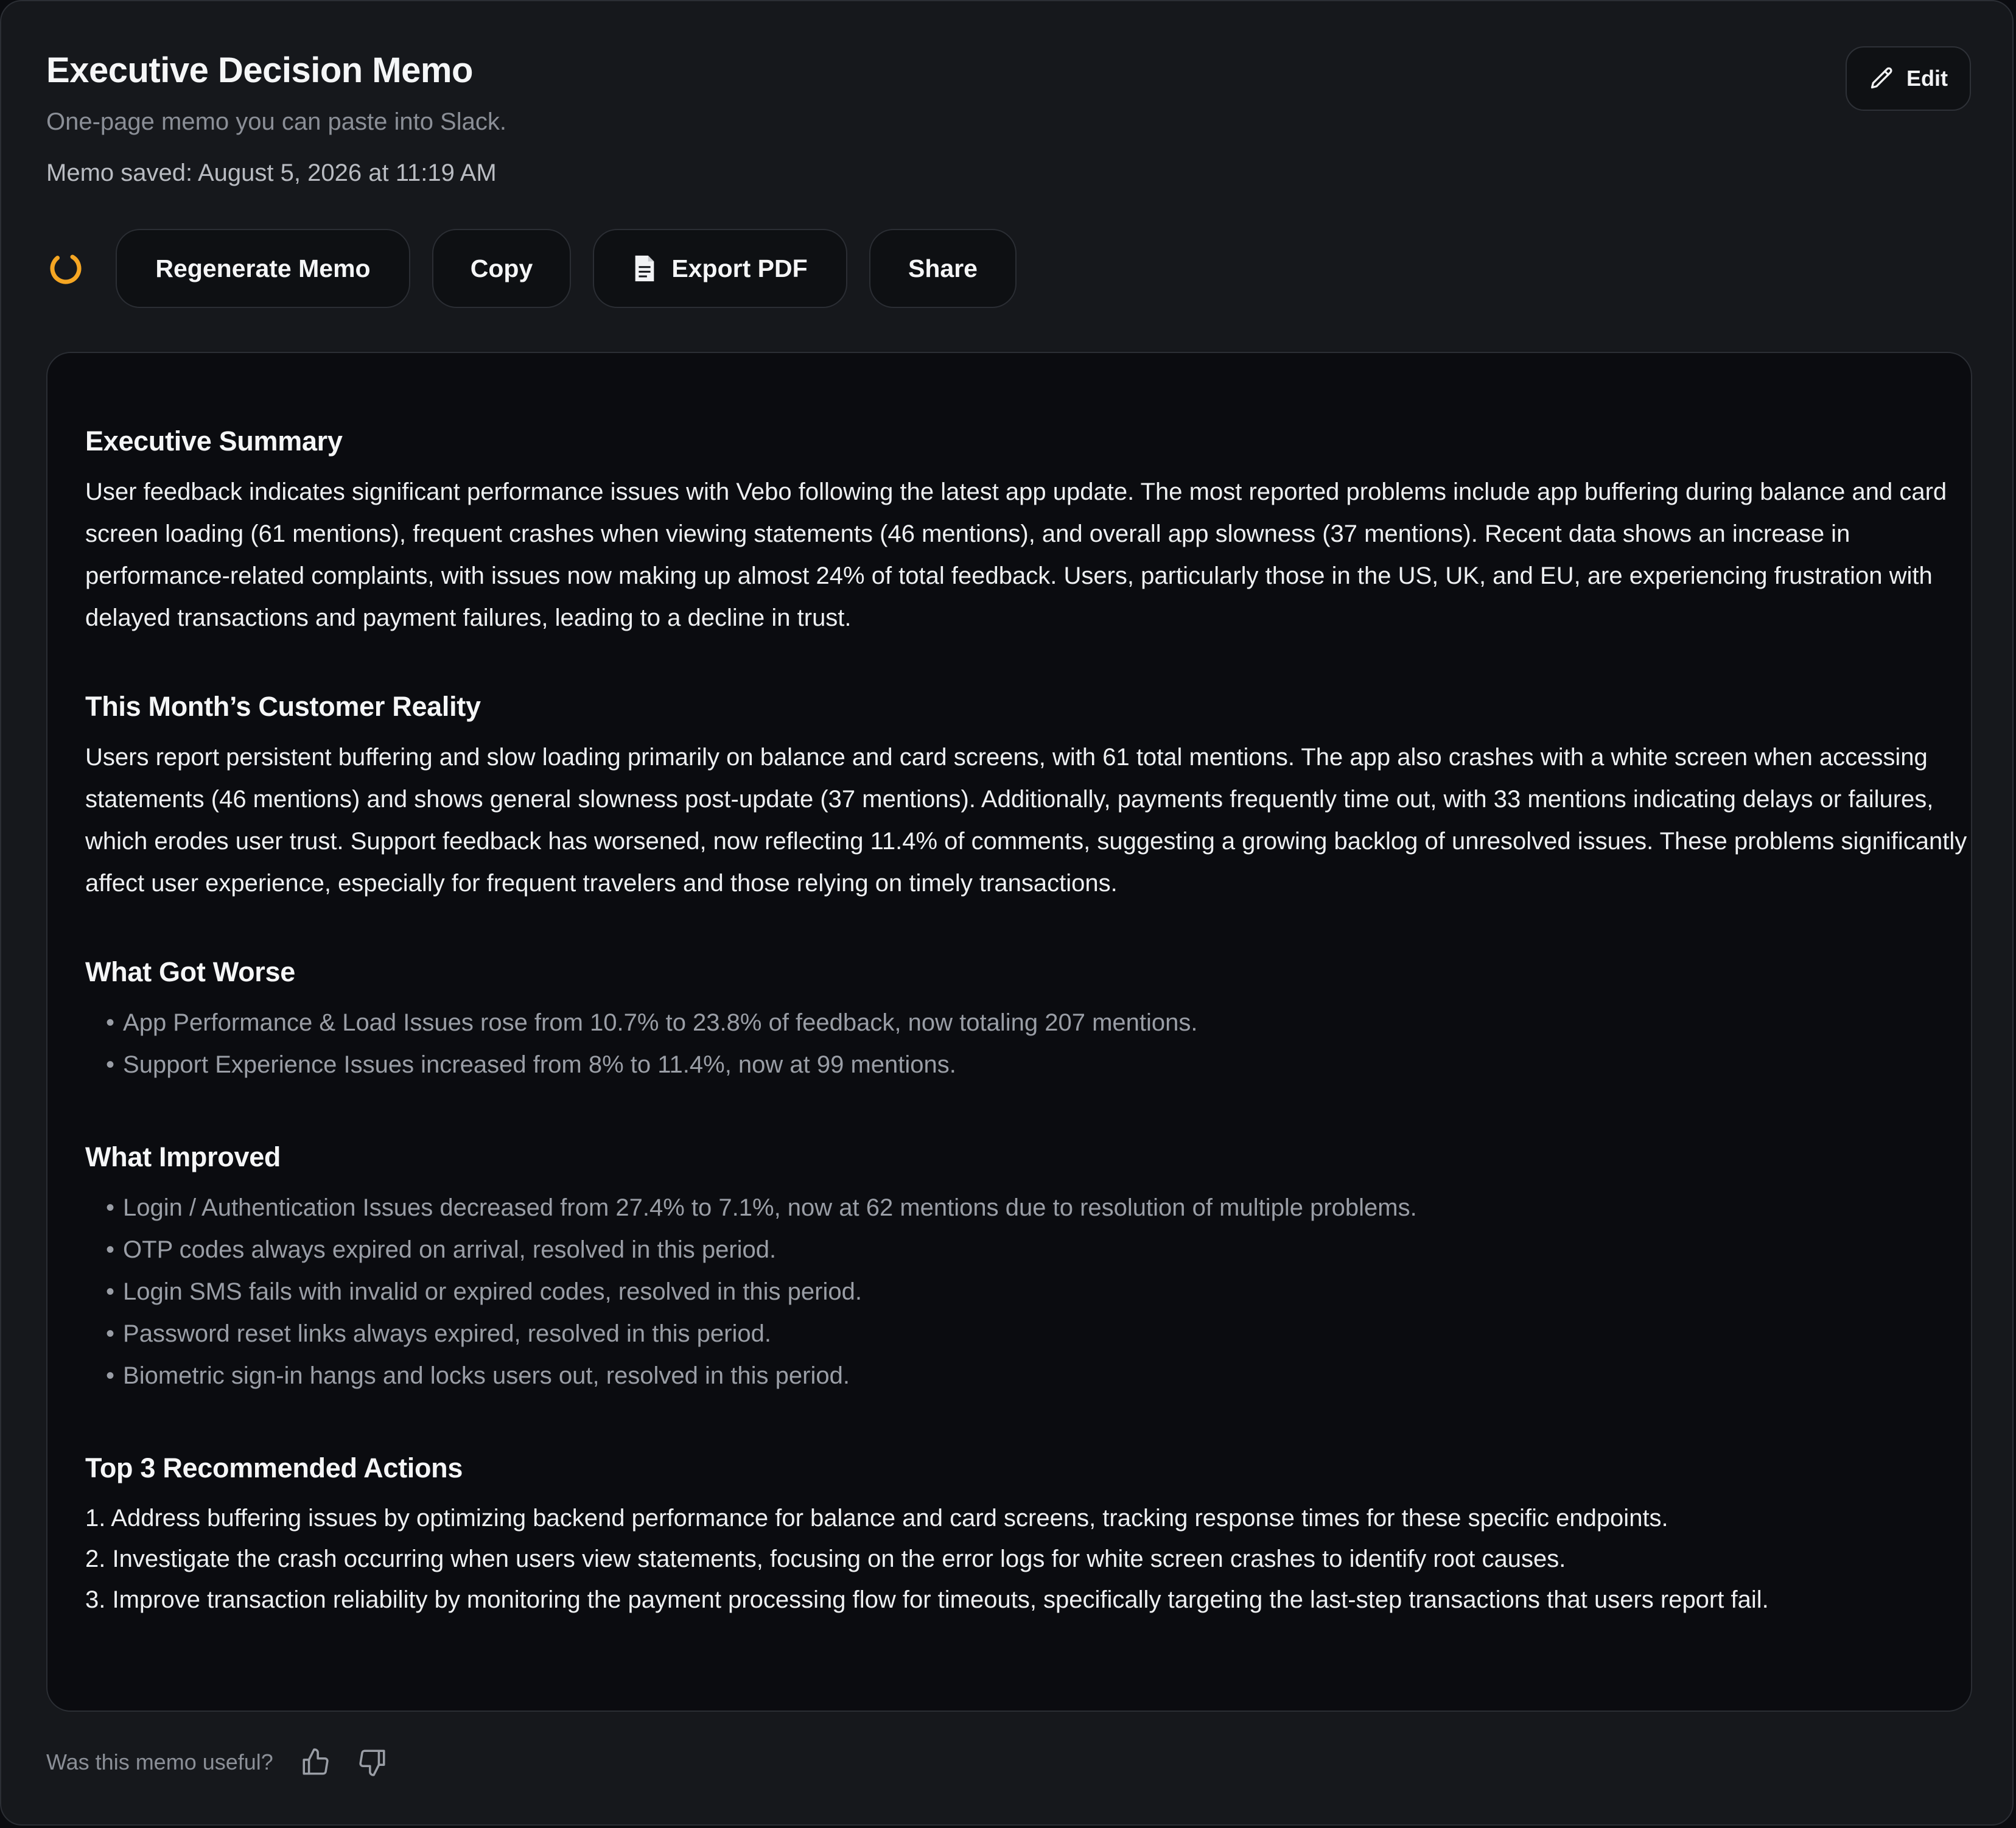 The height and width of the screenshot is (1828, 2016). I want to click on section-heading-actions: Top 3 Recommended Actions, so click(274, 1468).